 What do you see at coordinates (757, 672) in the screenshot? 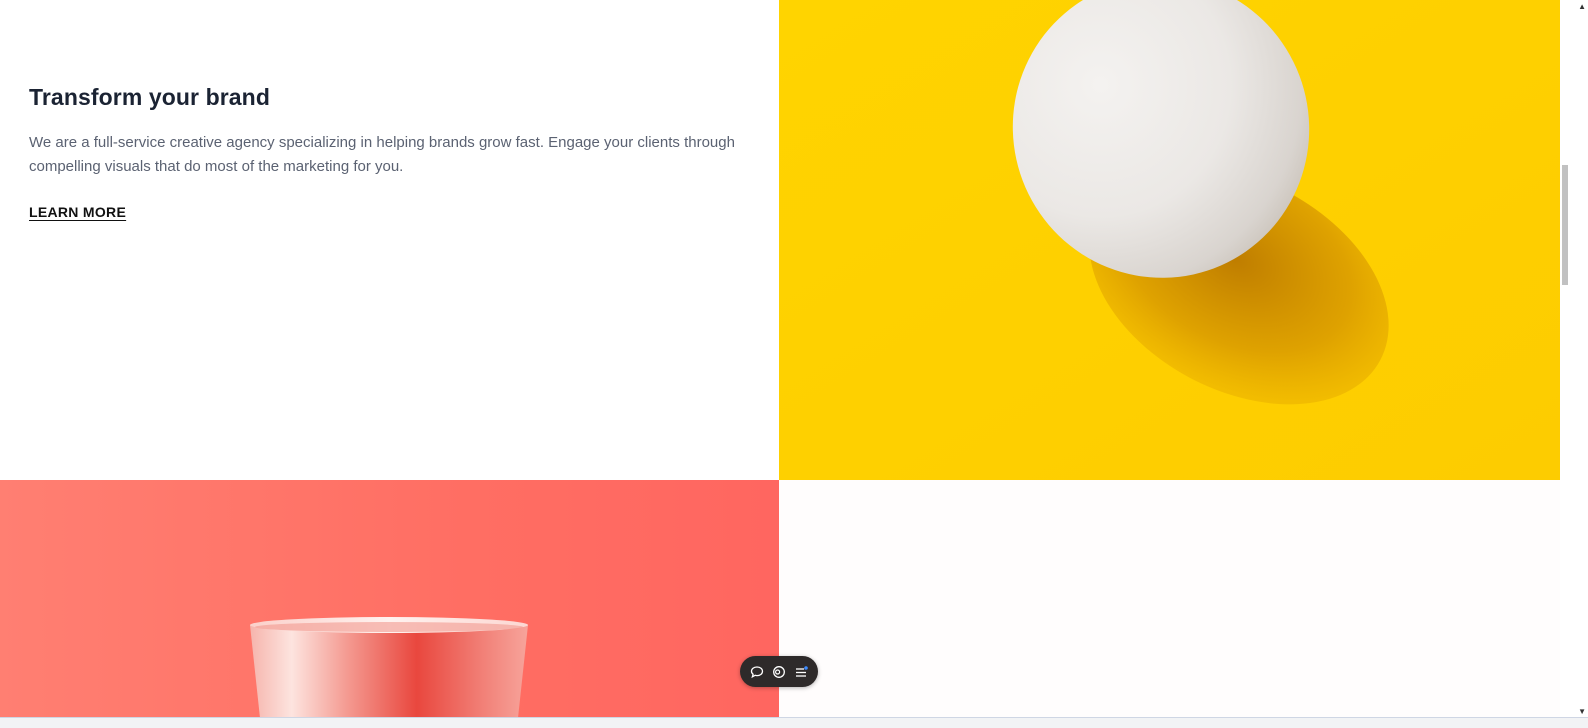
I see `chat-icon` at bounding box center [757, 672].